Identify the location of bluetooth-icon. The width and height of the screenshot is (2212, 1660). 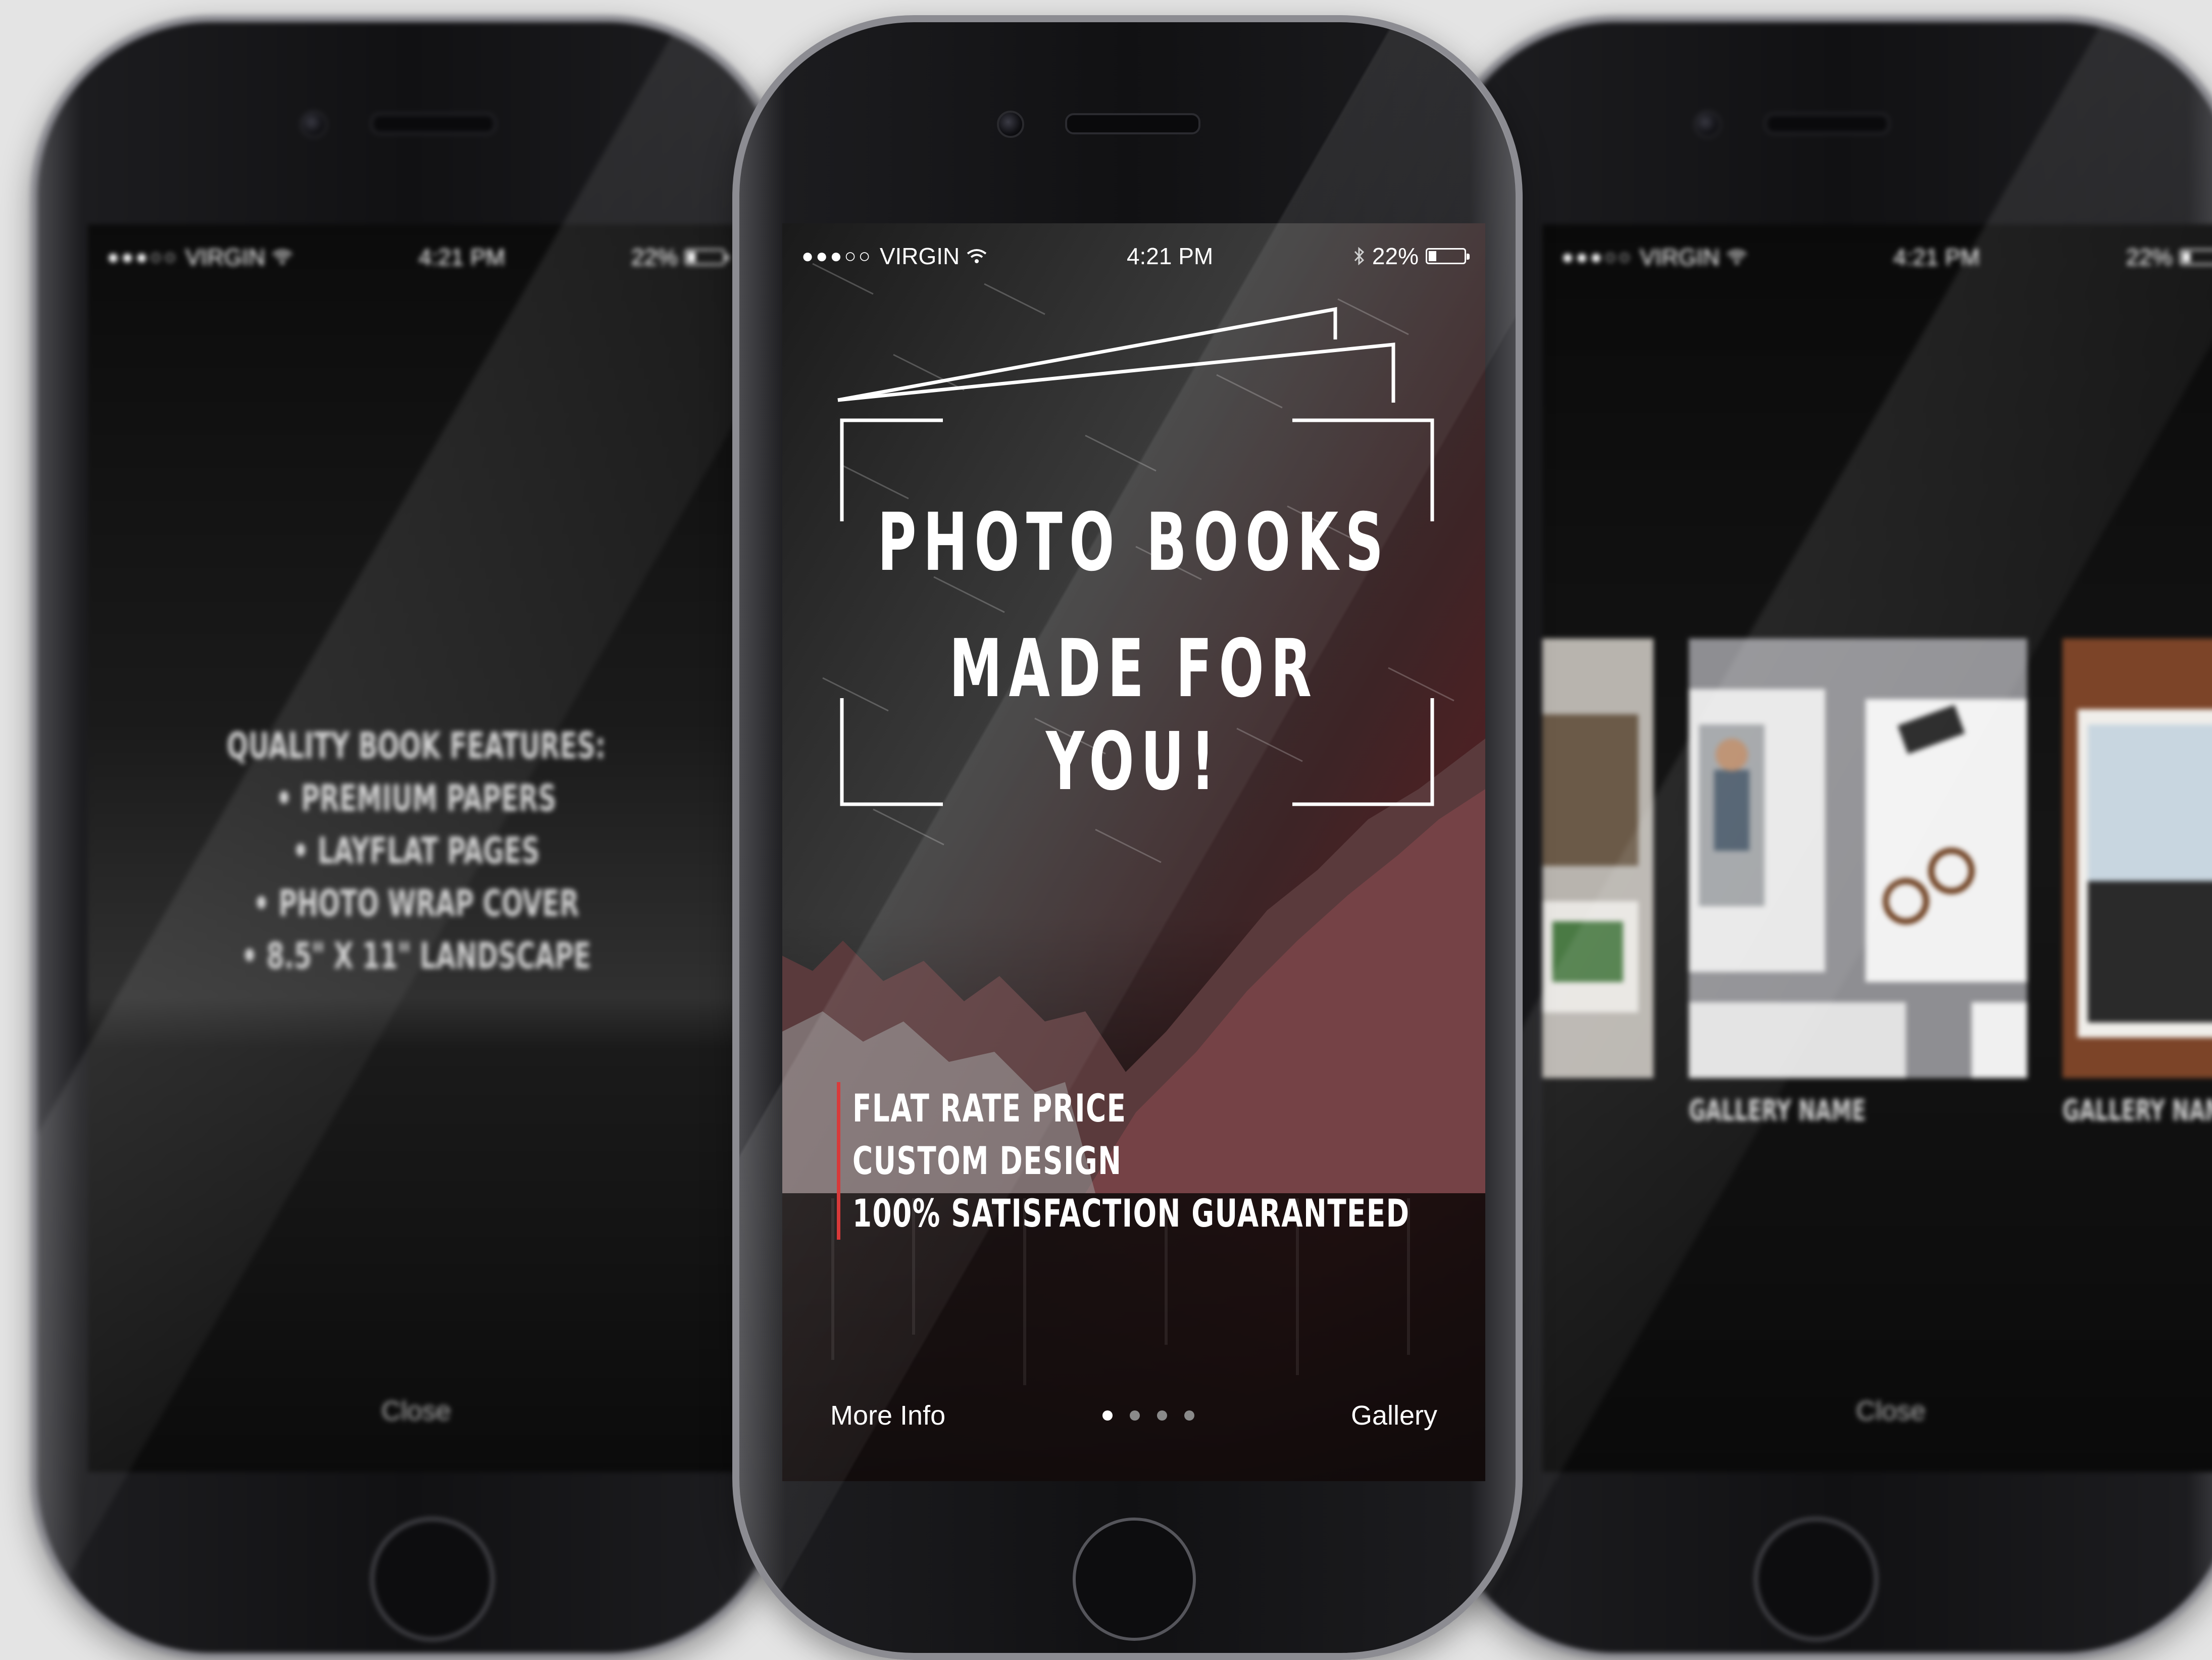
(1359, 256).